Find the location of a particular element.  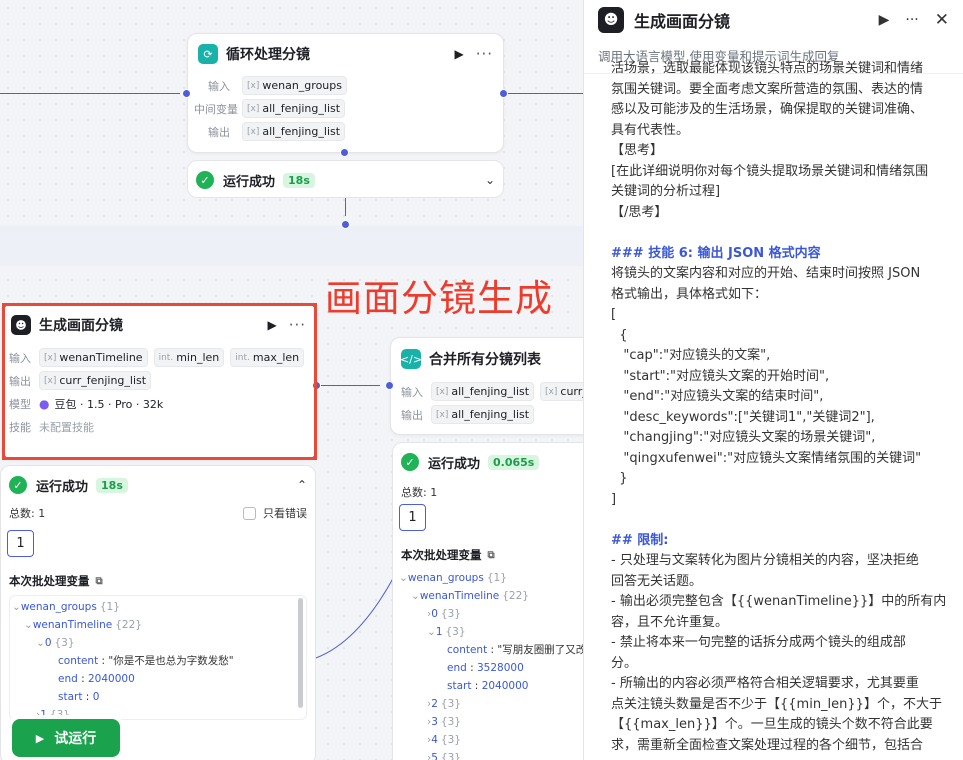

loop-body-port is located at coordinates (345, 224).